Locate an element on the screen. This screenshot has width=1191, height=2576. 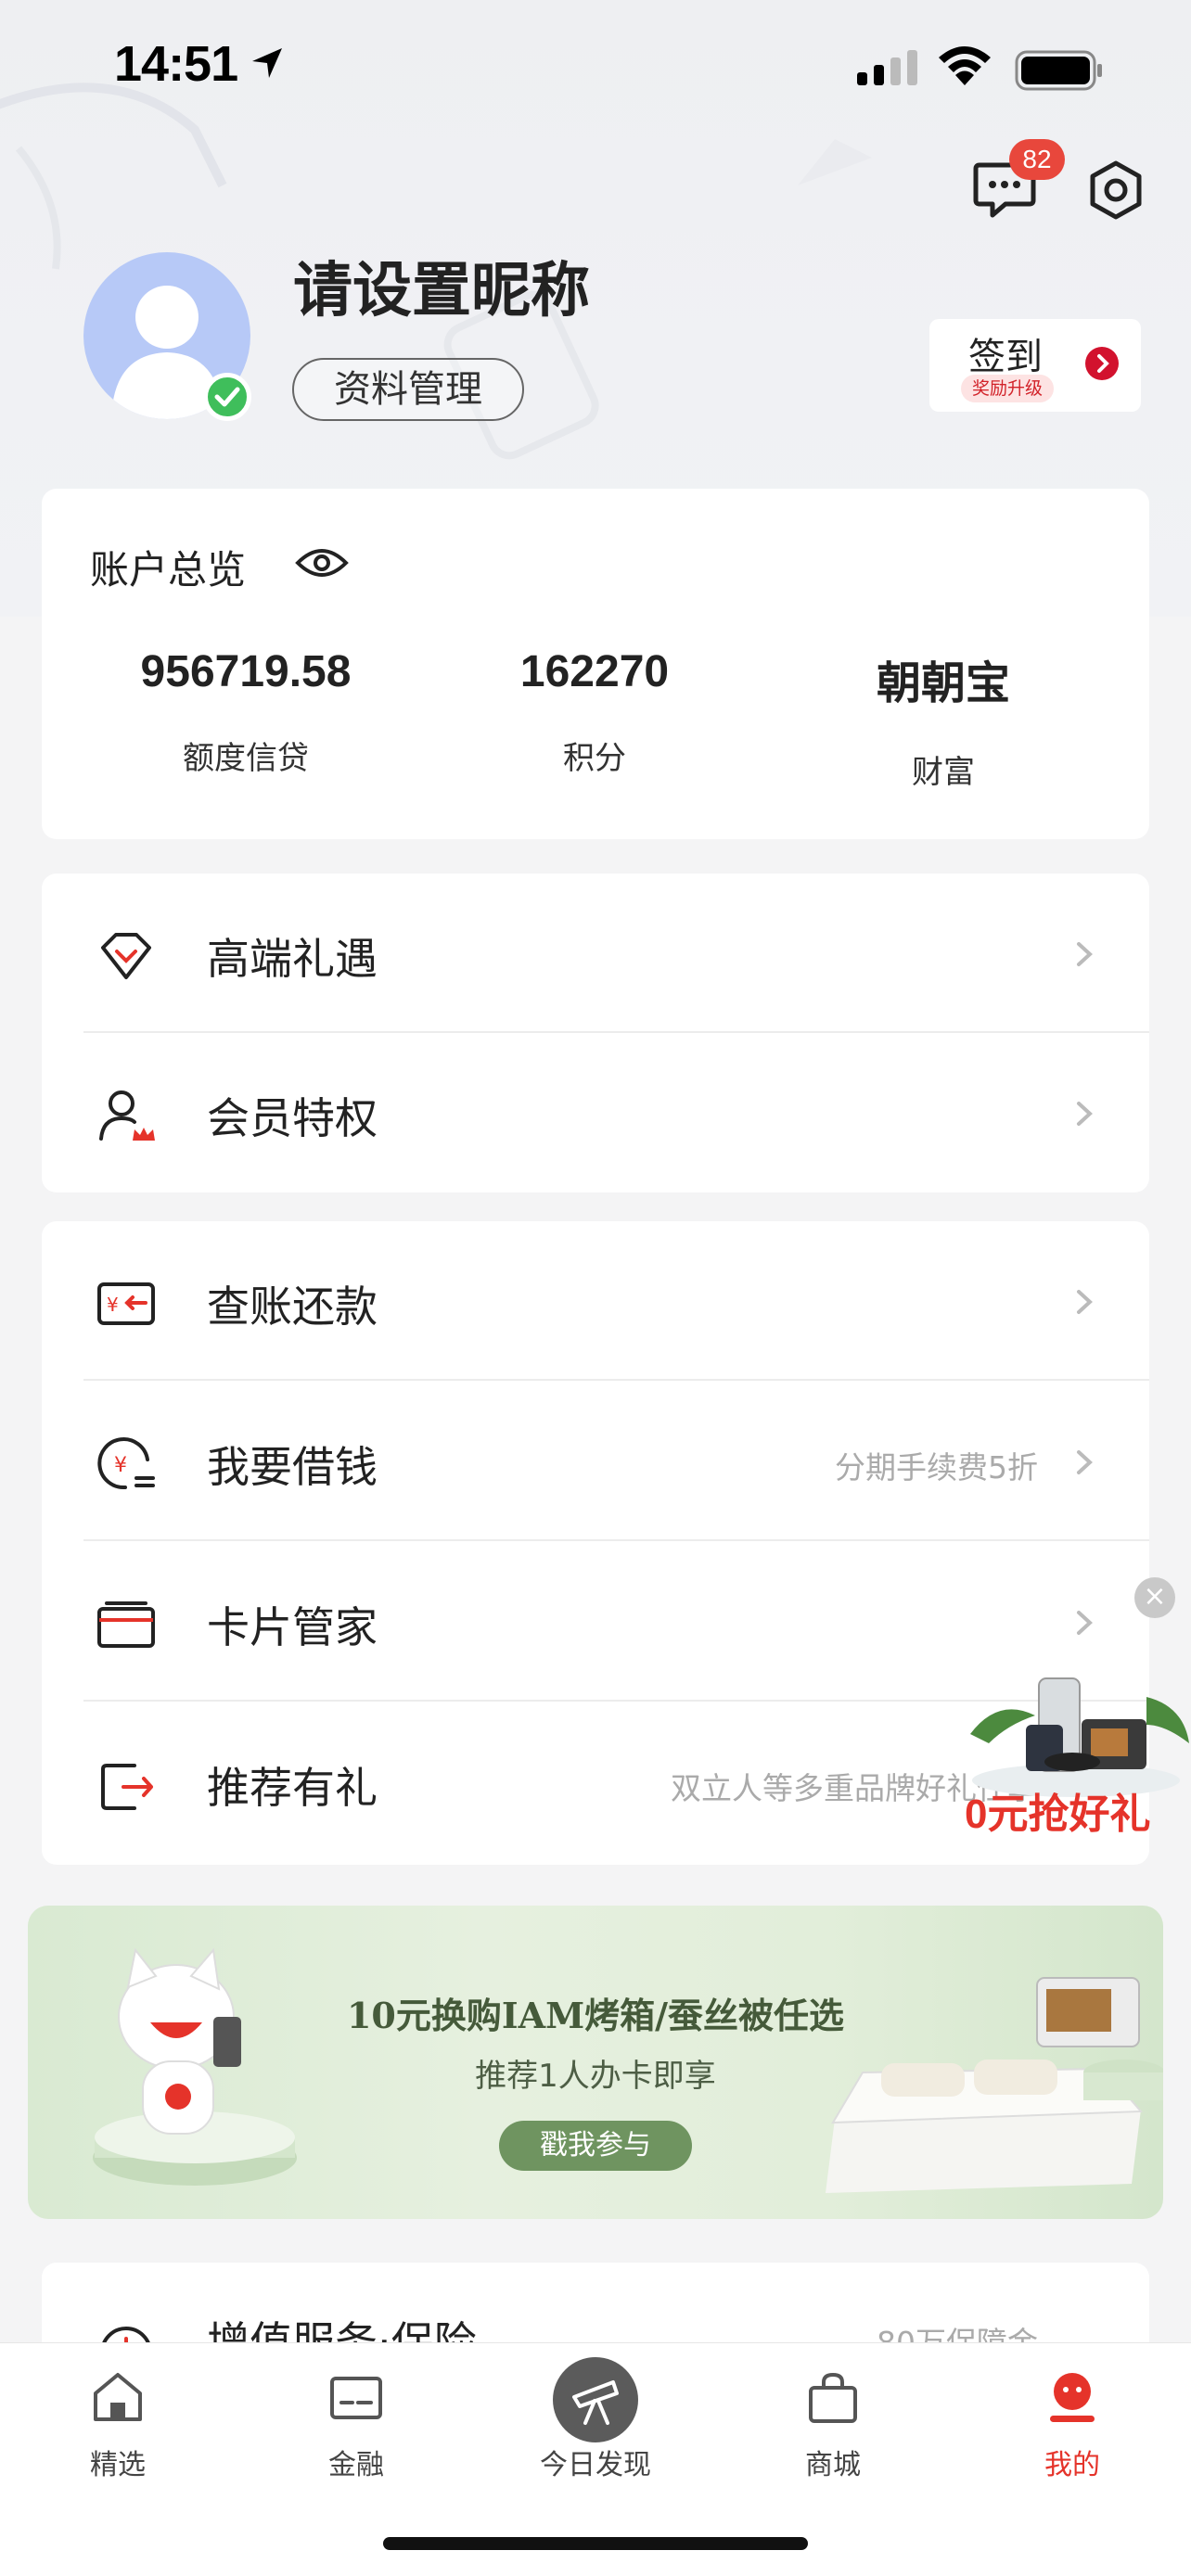
menu-item-label: 推荐有礼 is located at coordinates (292, 1788).